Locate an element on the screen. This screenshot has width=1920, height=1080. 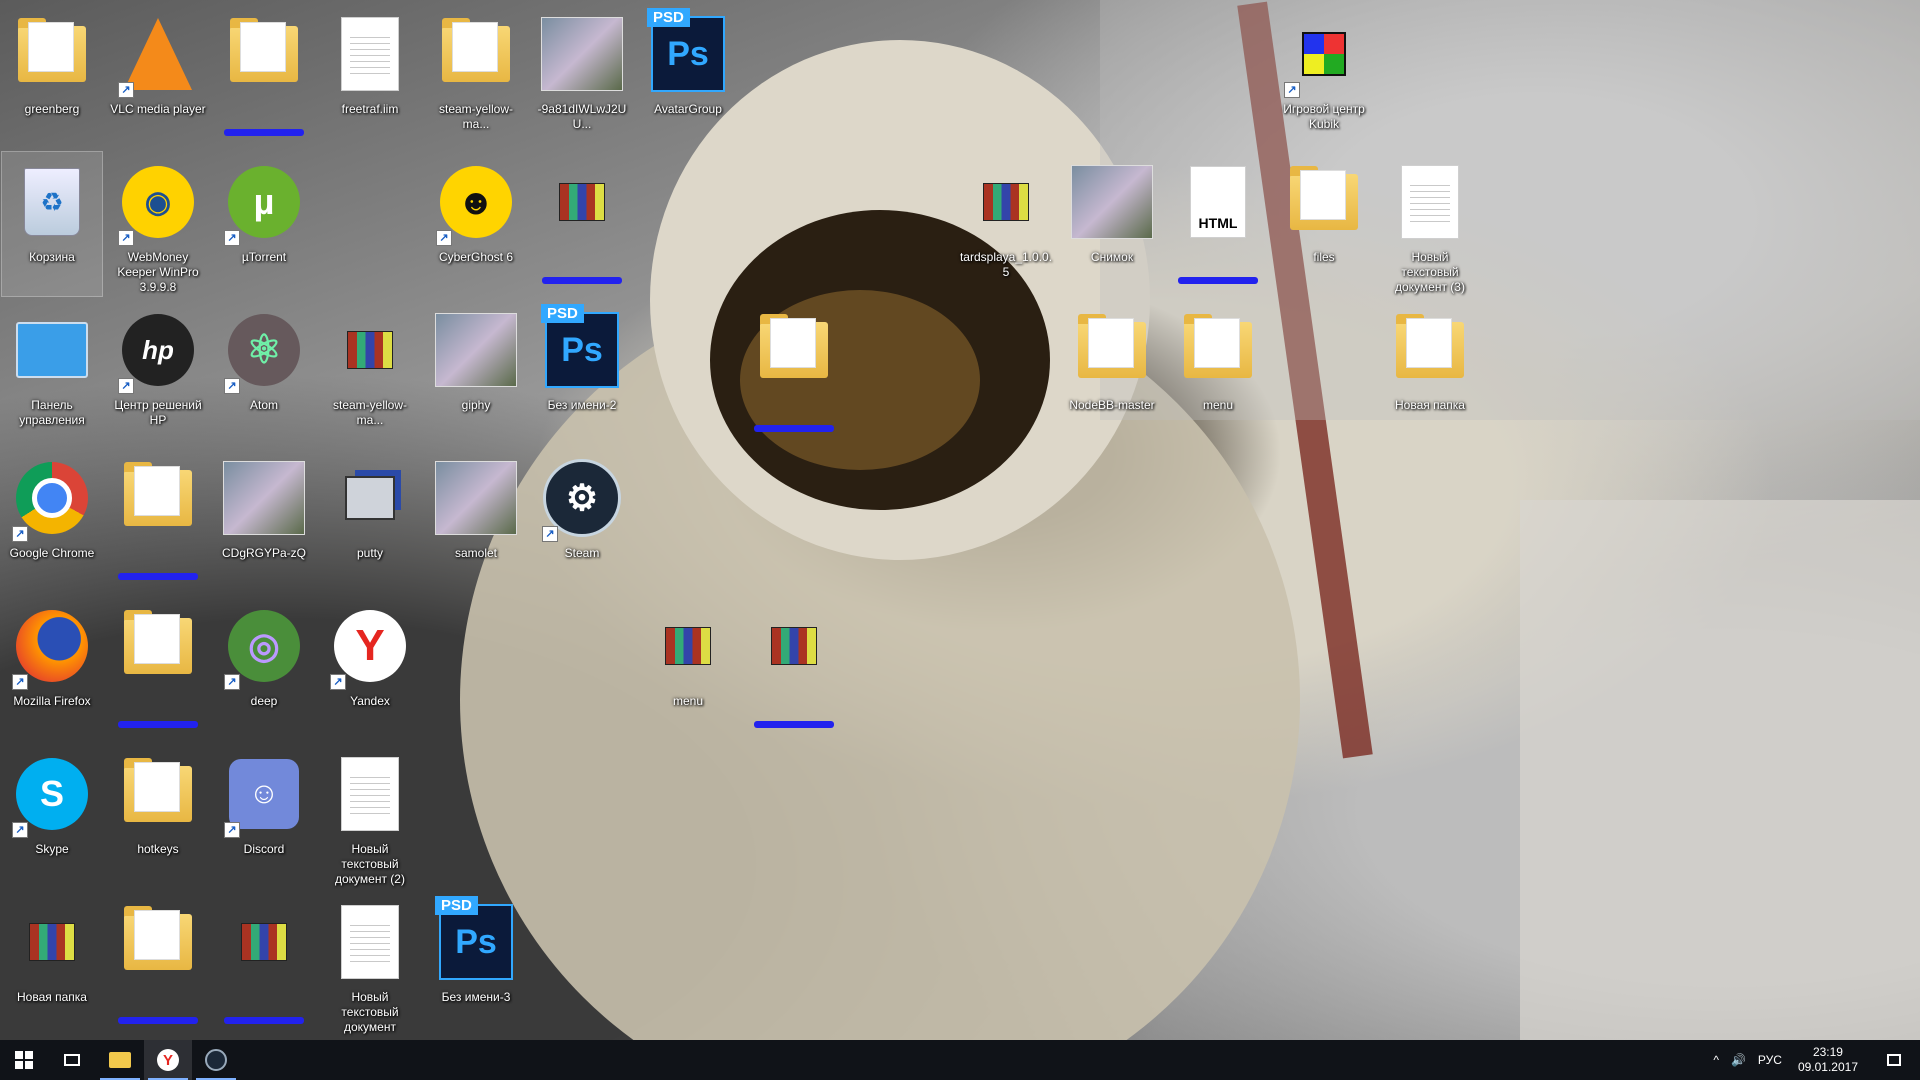
desktop-icon-mozilla-firefox: ↗ Mozilla Firefox is located at coordinates (52, 668).